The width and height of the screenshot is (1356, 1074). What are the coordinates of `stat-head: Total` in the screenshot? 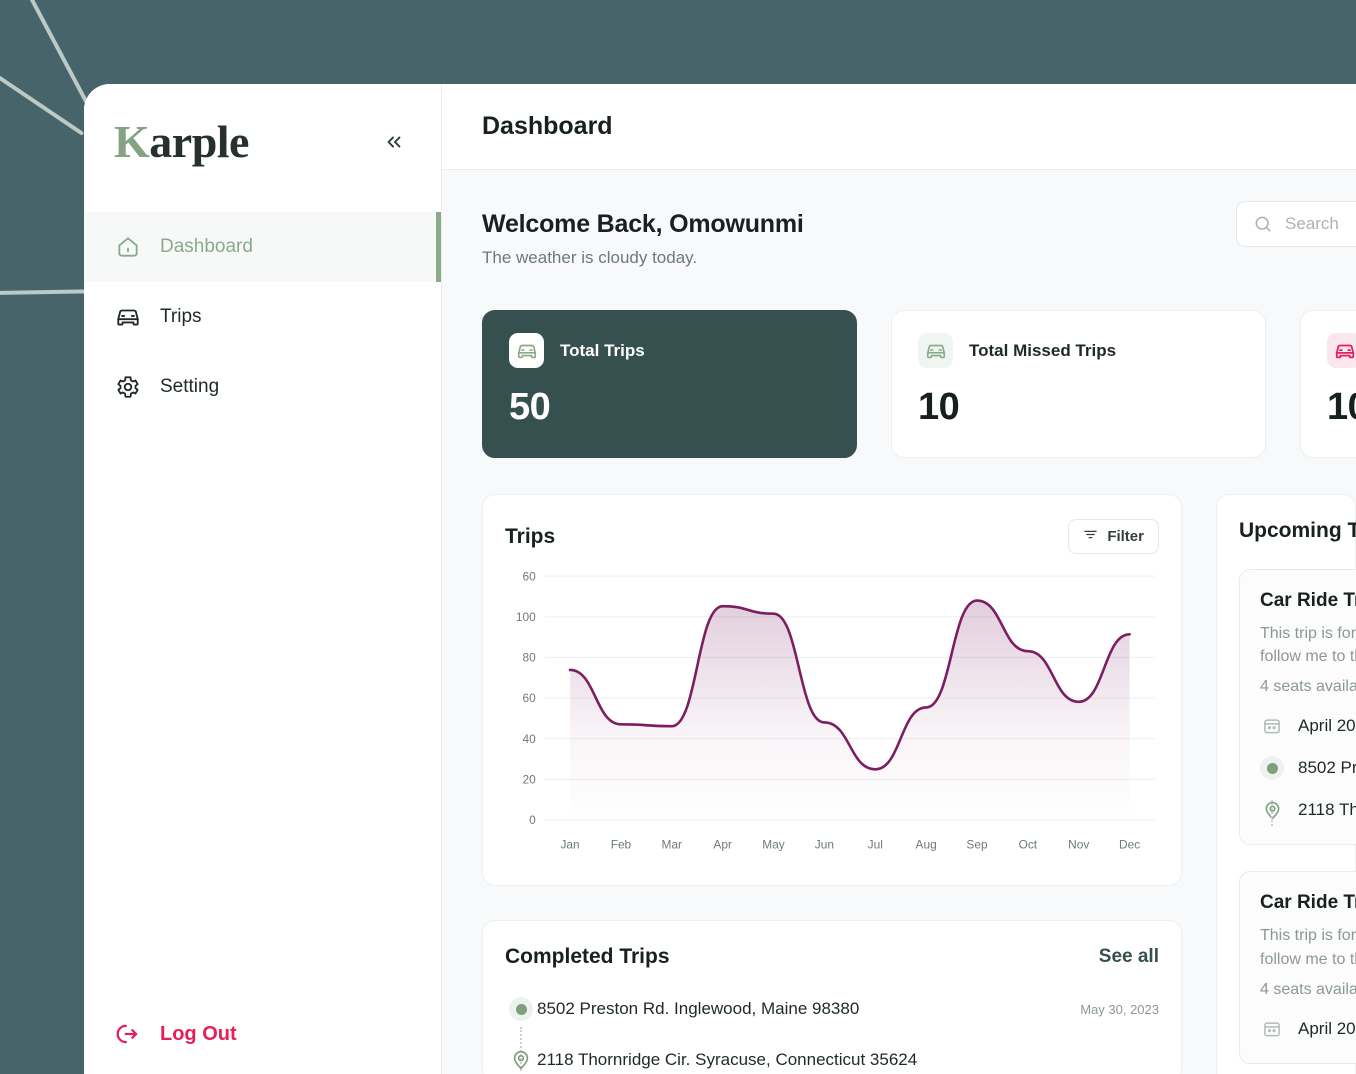 It's located at (1341, 350).